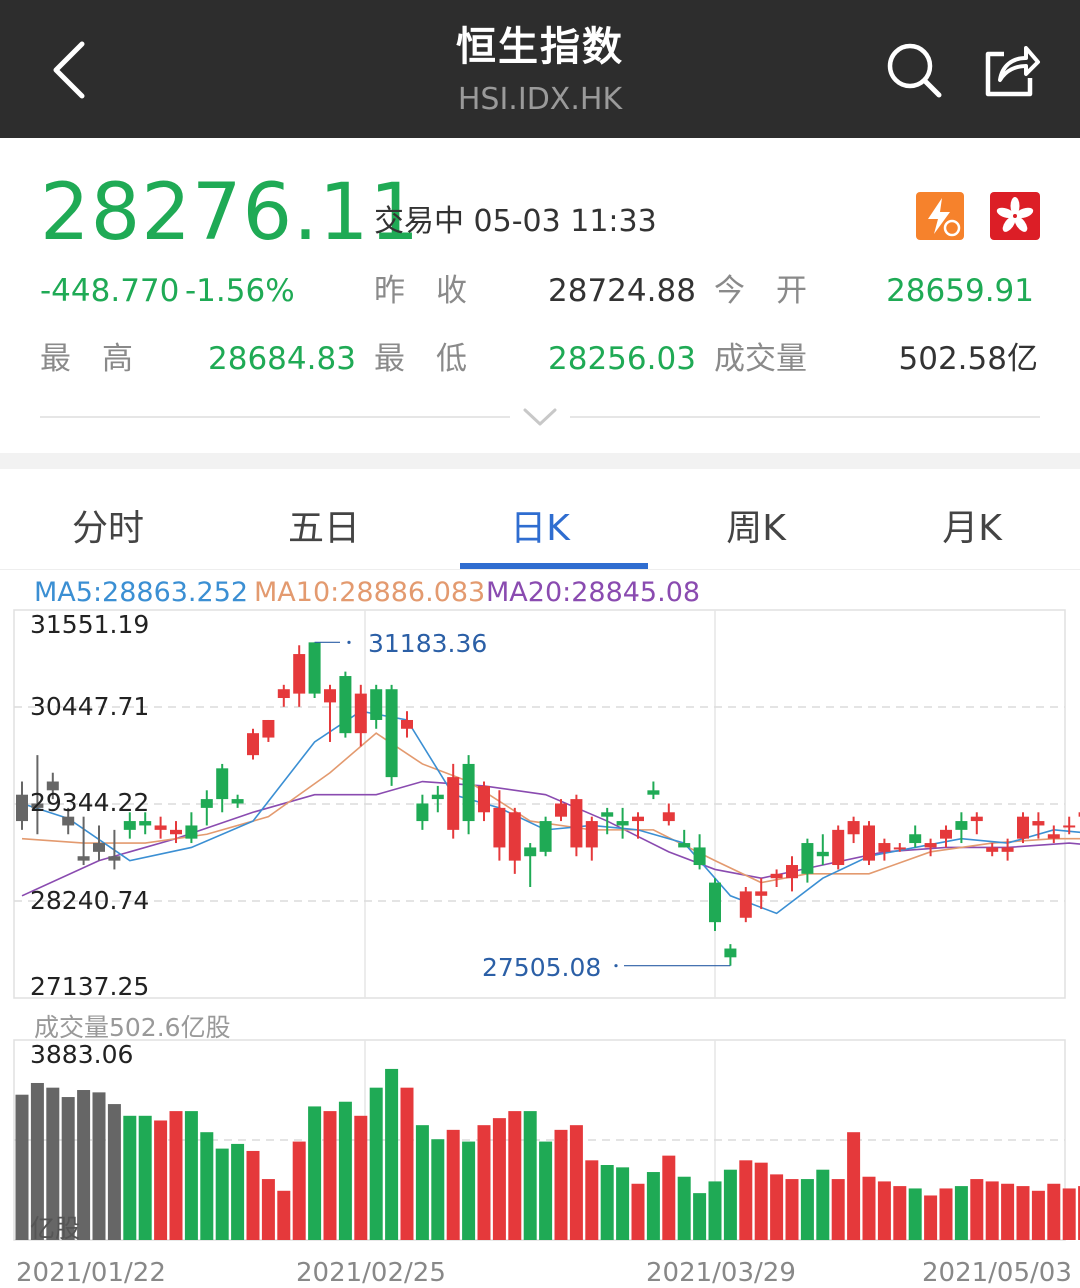  What do you see at coordinates (940, 216) in the screenshot?
I see `lightning-refresh-icon` at bounding box center [940, 216].